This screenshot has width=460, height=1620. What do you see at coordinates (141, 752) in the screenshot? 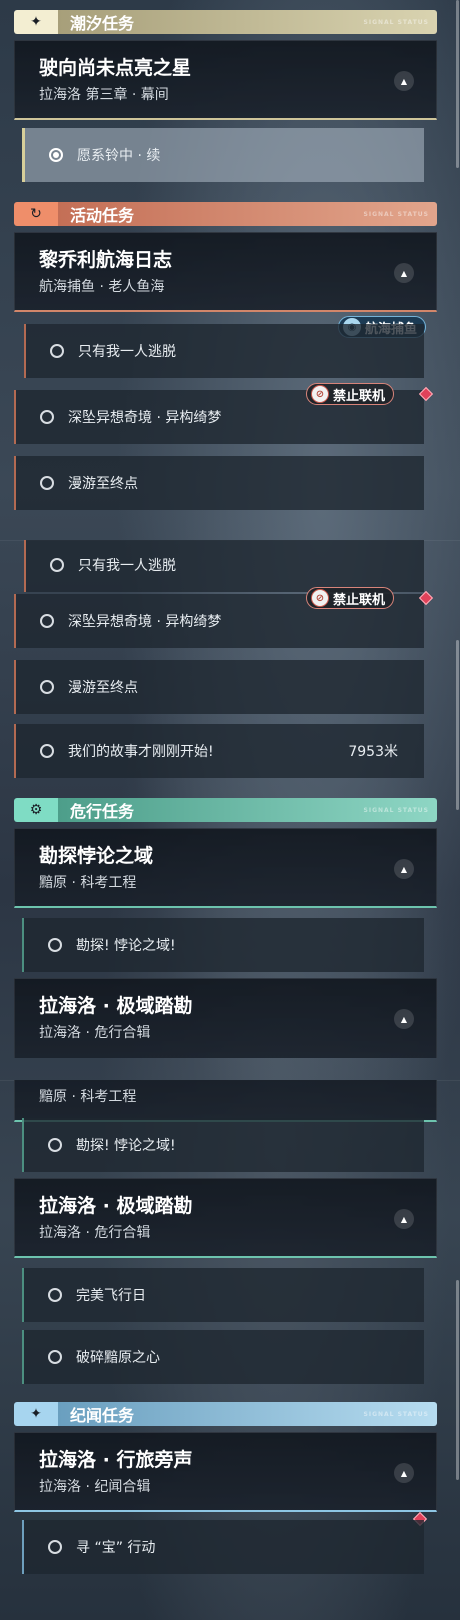
I see `task-label: 我们的故事才刚刚开始!` at bounding box center [141, 752].